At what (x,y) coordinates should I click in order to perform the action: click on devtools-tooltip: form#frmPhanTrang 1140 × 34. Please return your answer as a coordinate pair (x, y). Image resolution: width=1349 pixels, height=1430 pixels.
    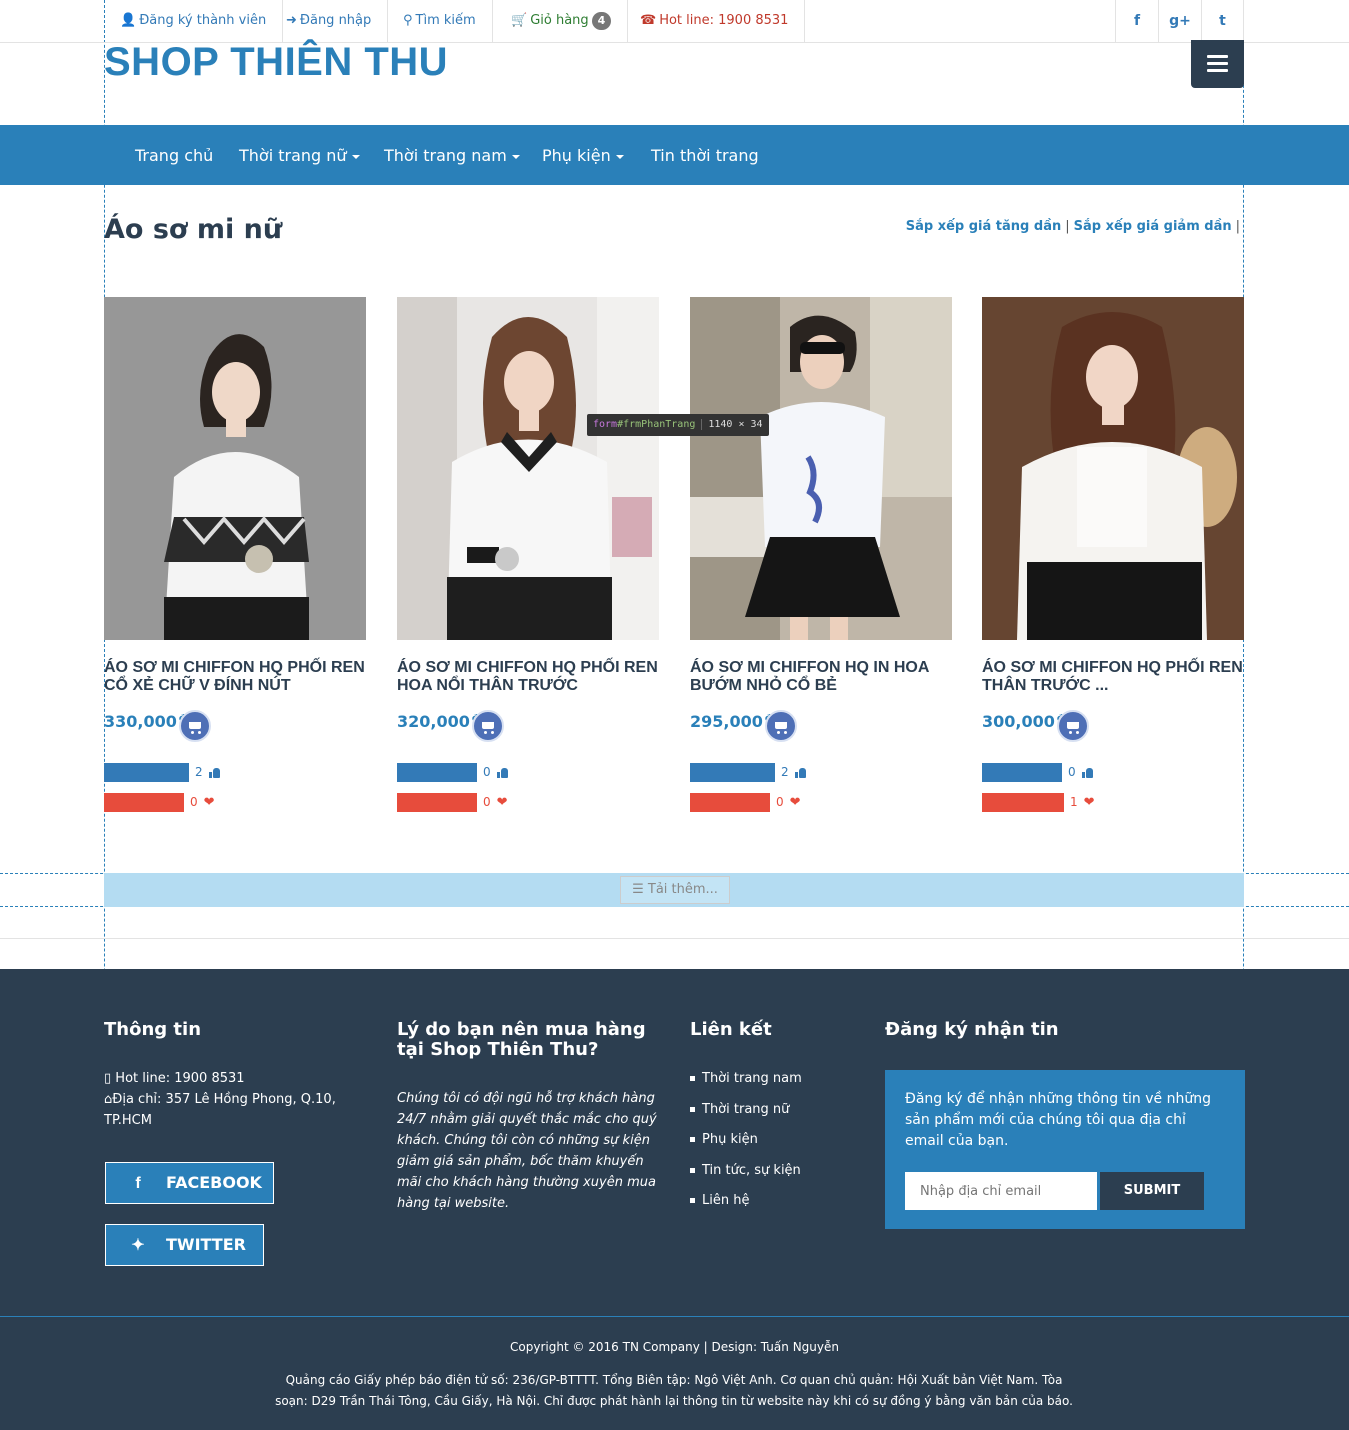
    Looking at the image, I should click on (678, 425).